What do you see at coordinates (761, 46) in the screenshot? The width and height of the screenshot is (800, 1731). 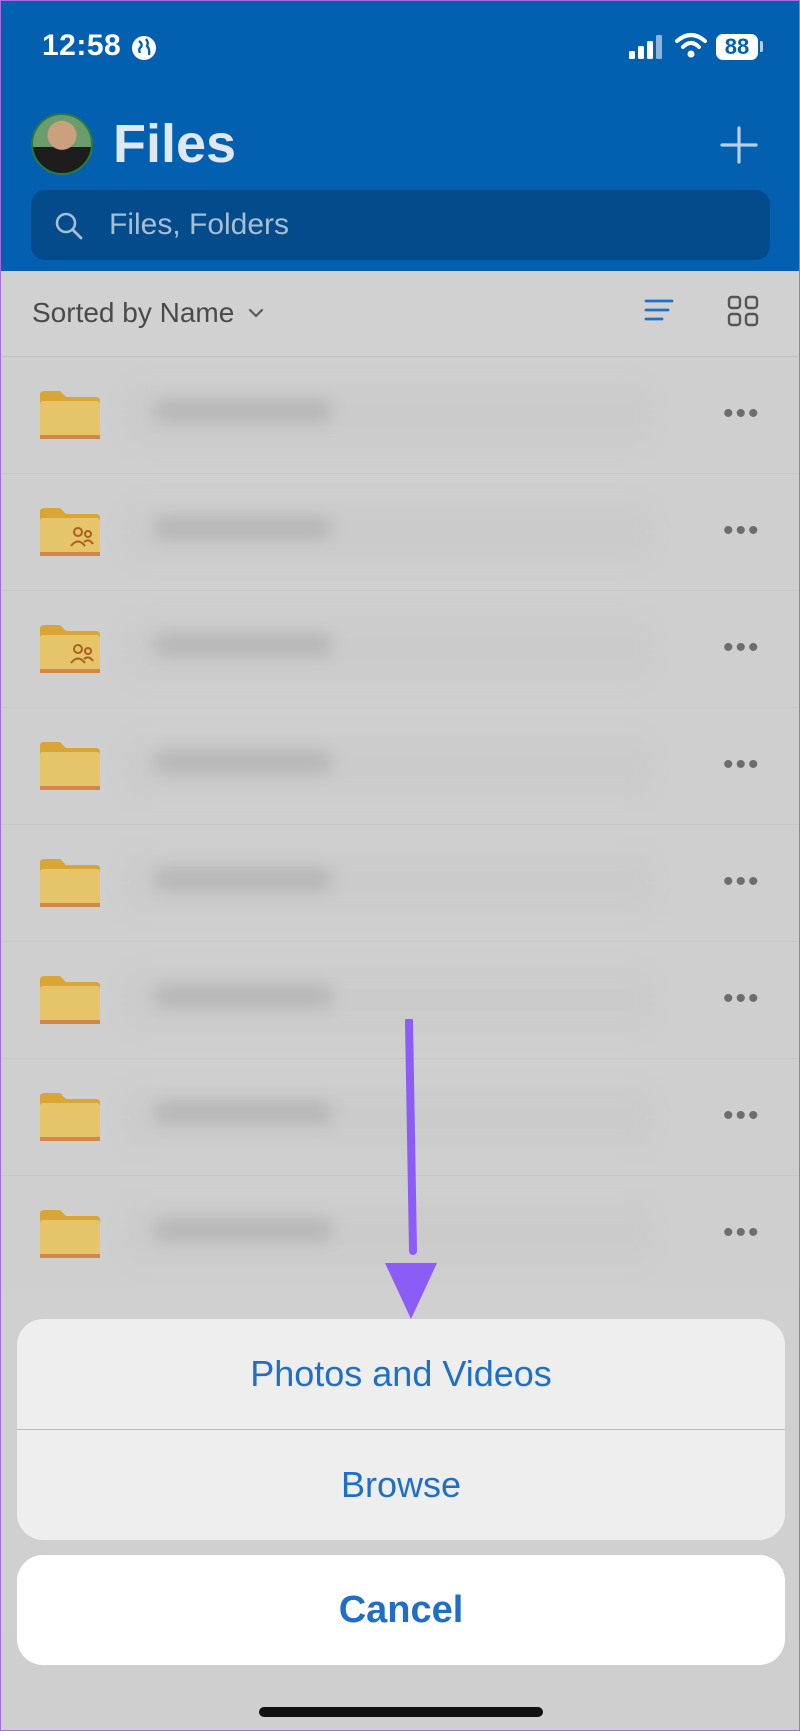 I see `battery-tip` at bounding box center [761, 46].